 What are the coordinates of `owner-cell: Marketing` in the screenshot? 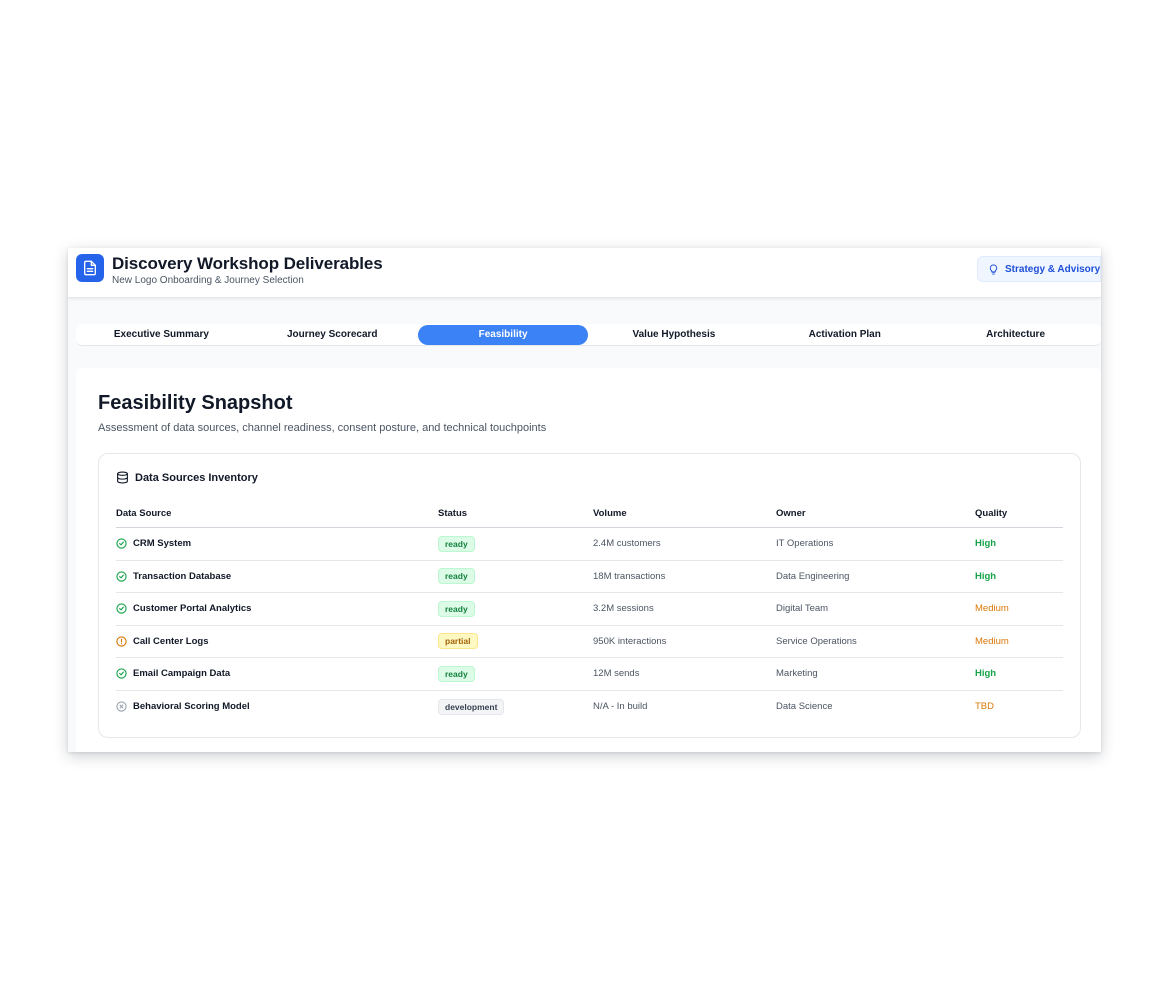 It's located at (797, 674).